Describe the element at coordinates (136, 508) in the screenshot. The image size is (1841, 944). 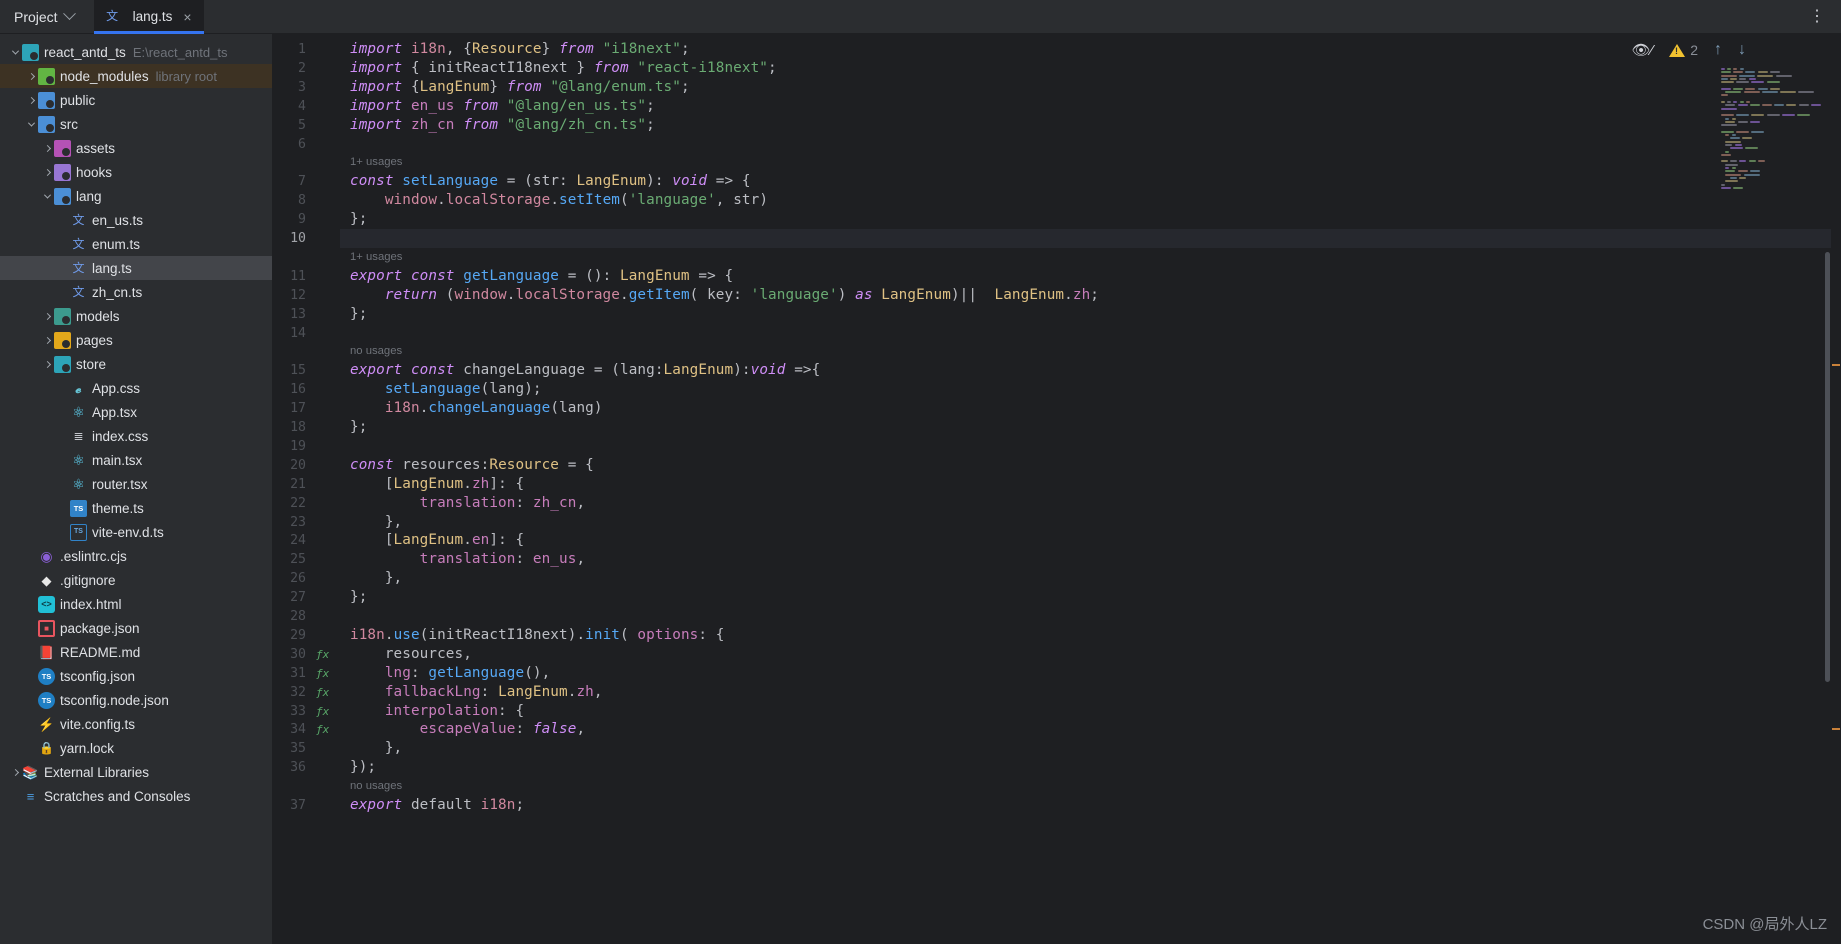
I see `tree-item-theme-ts: TS theme.ts` at that location.